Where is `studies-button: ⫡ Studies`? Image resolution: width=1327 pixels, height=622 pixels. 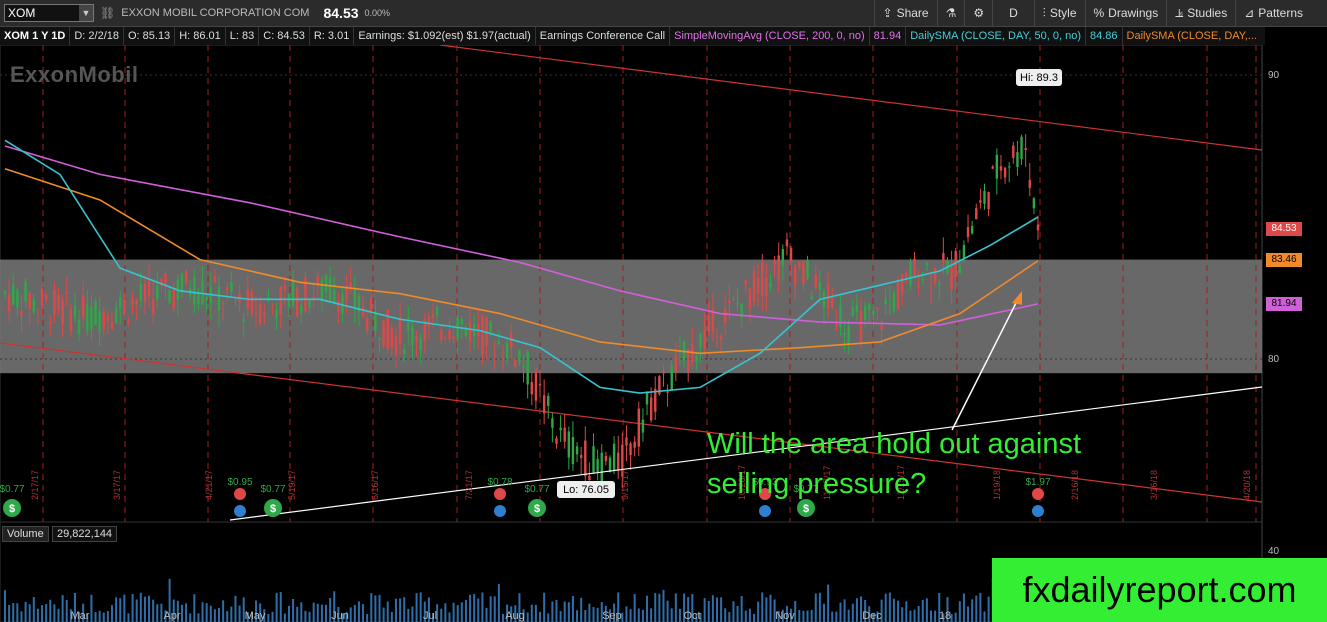
studies-button: ⫡ Studies is located at coordinates (1200, 13).